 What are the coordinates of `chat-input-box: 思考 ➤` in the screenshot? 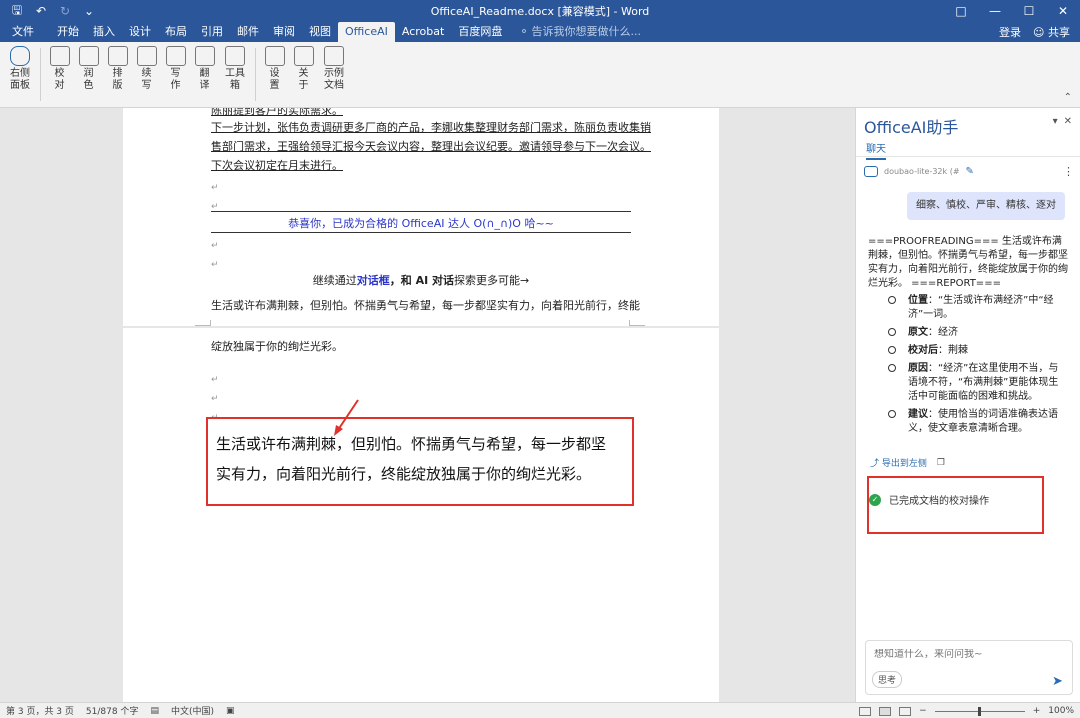 It's located at (969, 667).